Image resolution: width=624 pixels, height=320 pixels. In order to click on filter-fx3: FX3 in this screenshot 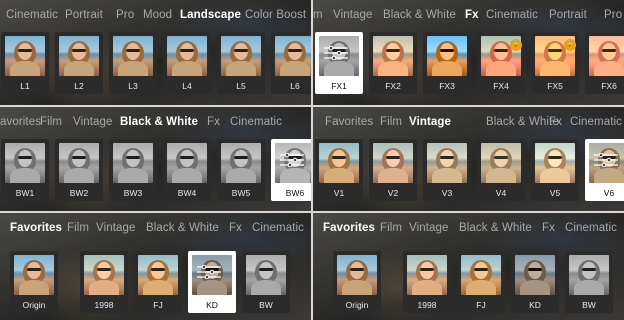, I will do `click(447, 63)`.